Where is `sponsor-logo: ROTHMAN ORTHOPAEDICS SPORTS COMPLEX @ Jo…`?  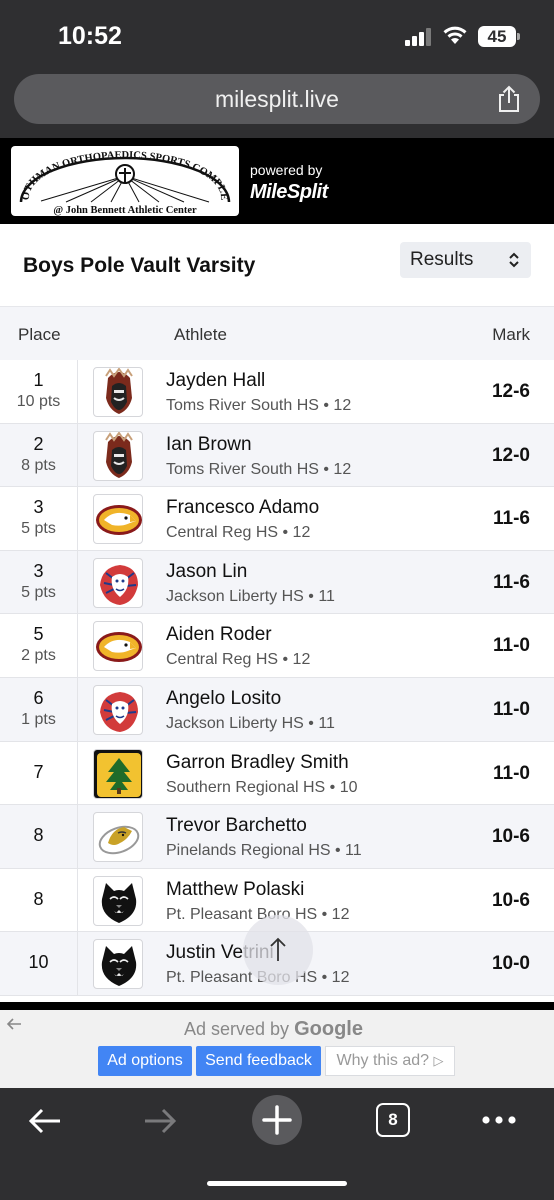 sponsor-logo: ROTHMAN ORTHOPAEDICS SPORTS COMPLEX @ Jo… is located at coordinates (123, 177).